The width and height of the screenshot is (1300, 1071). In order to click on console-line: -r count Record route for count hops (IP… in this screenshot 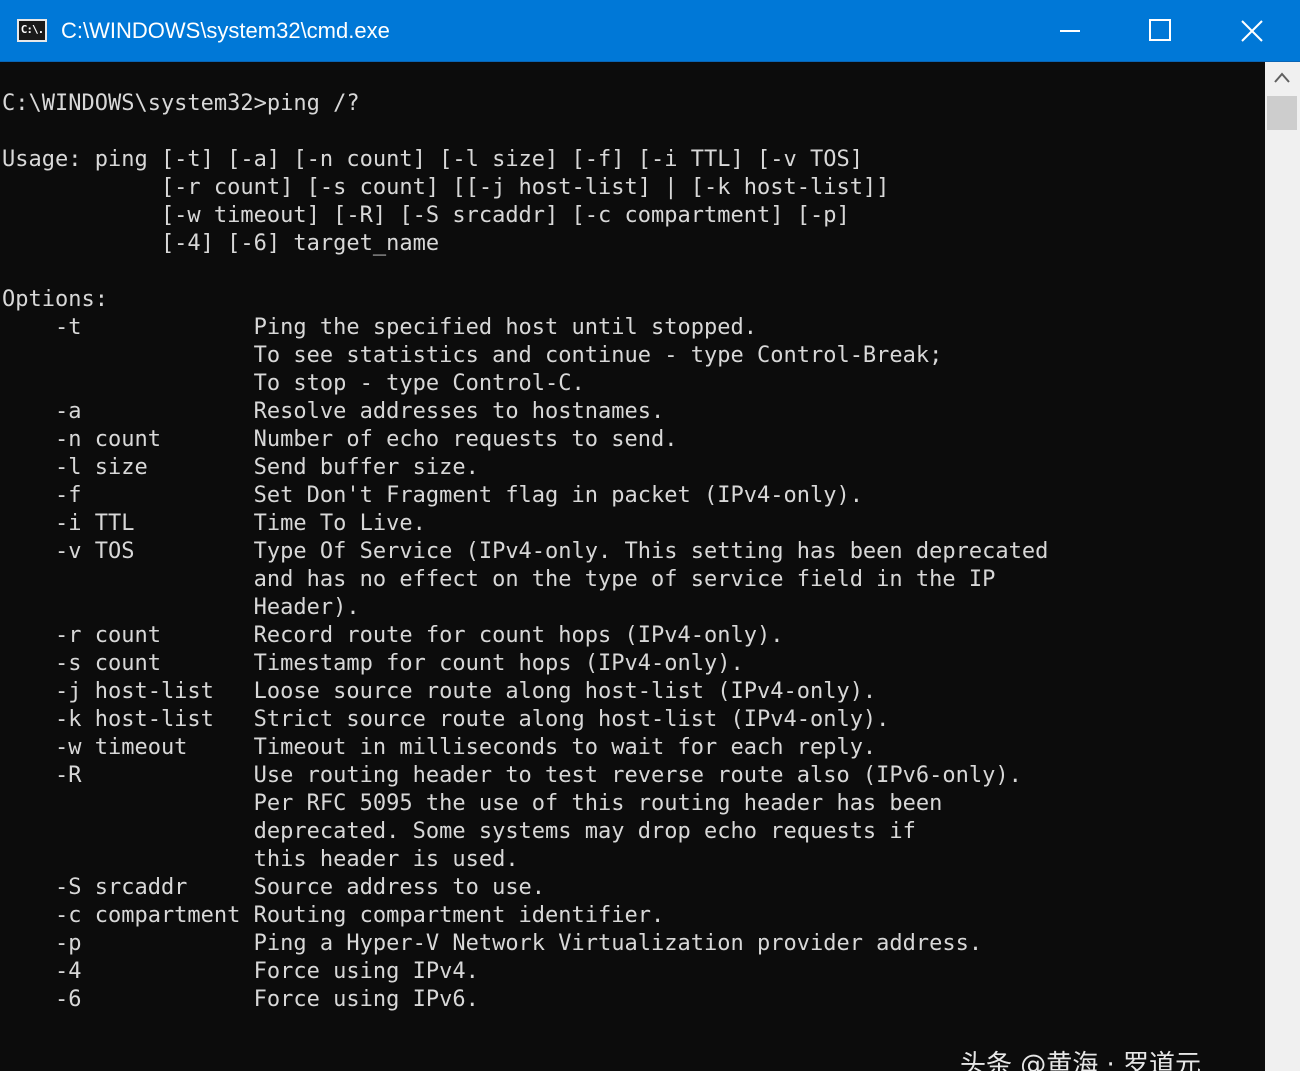, I will do `click(393, 635)`.